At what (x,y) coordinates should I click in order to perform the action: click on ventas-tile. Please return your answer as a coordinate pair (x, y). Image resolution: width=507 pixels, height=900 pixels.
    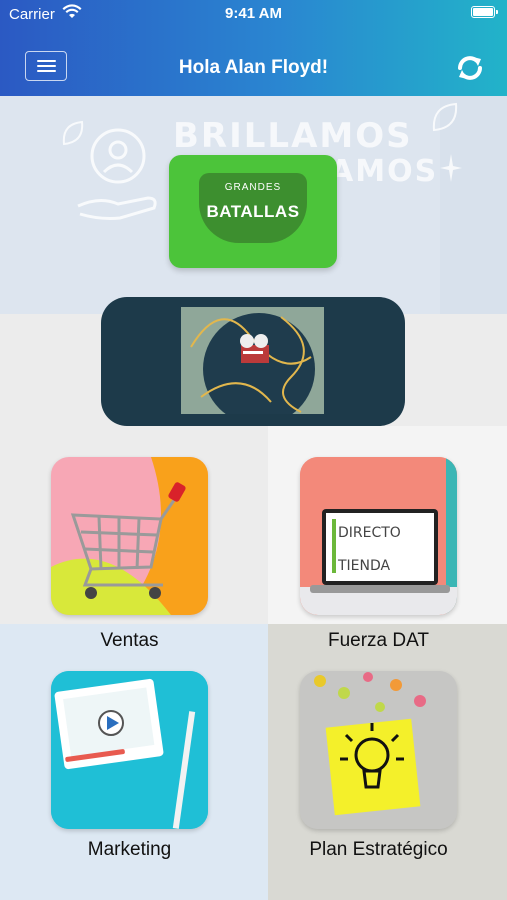
    Looking at the image, I should click on (129, 536).